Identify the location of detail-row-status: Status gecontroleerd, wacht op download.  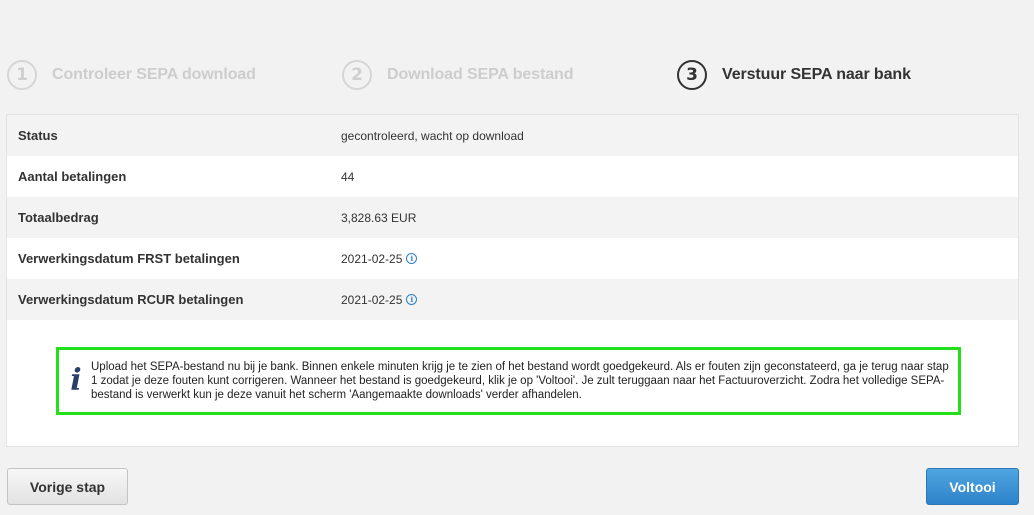
(512, 135).